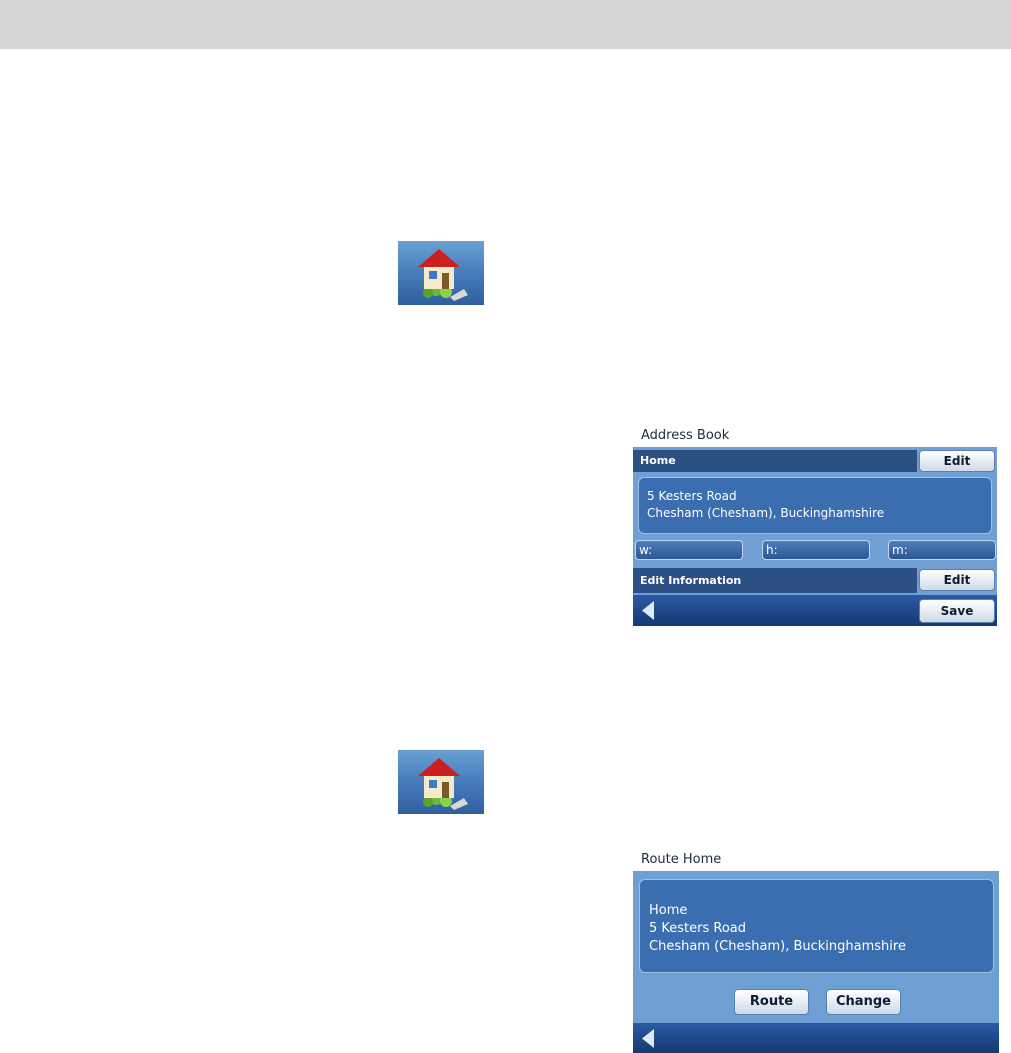 The width and height of the screenshot is (1011, 1053). I want to click on mobile-phone-button: m:, so click(942, 550).